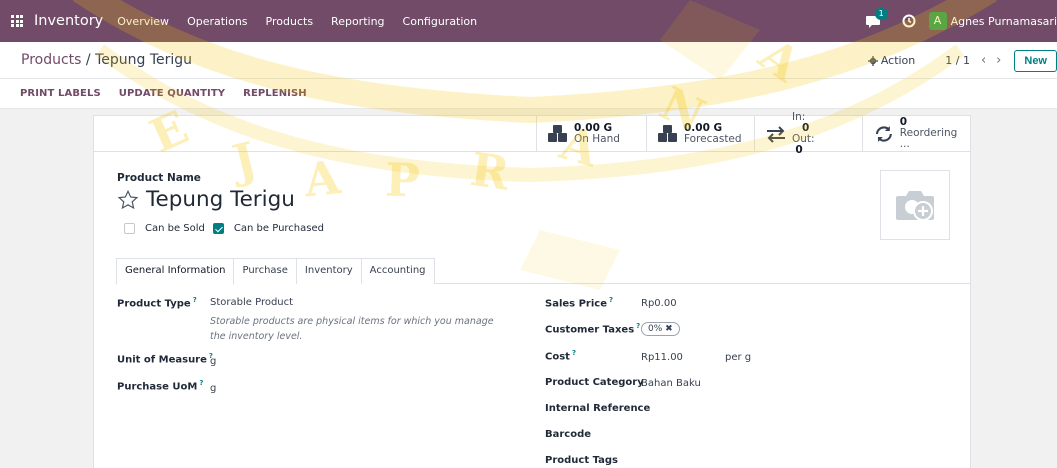  Describe the element at coordinates (579, 303) in the screenshot. I see `sales-price-label: Sales Price?` at that location.